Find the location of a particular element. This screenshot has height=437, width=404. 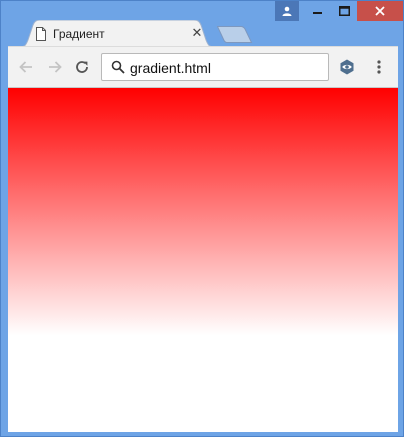

tab-gradient: Градиент ✕ is located at coordinates (117, 33).